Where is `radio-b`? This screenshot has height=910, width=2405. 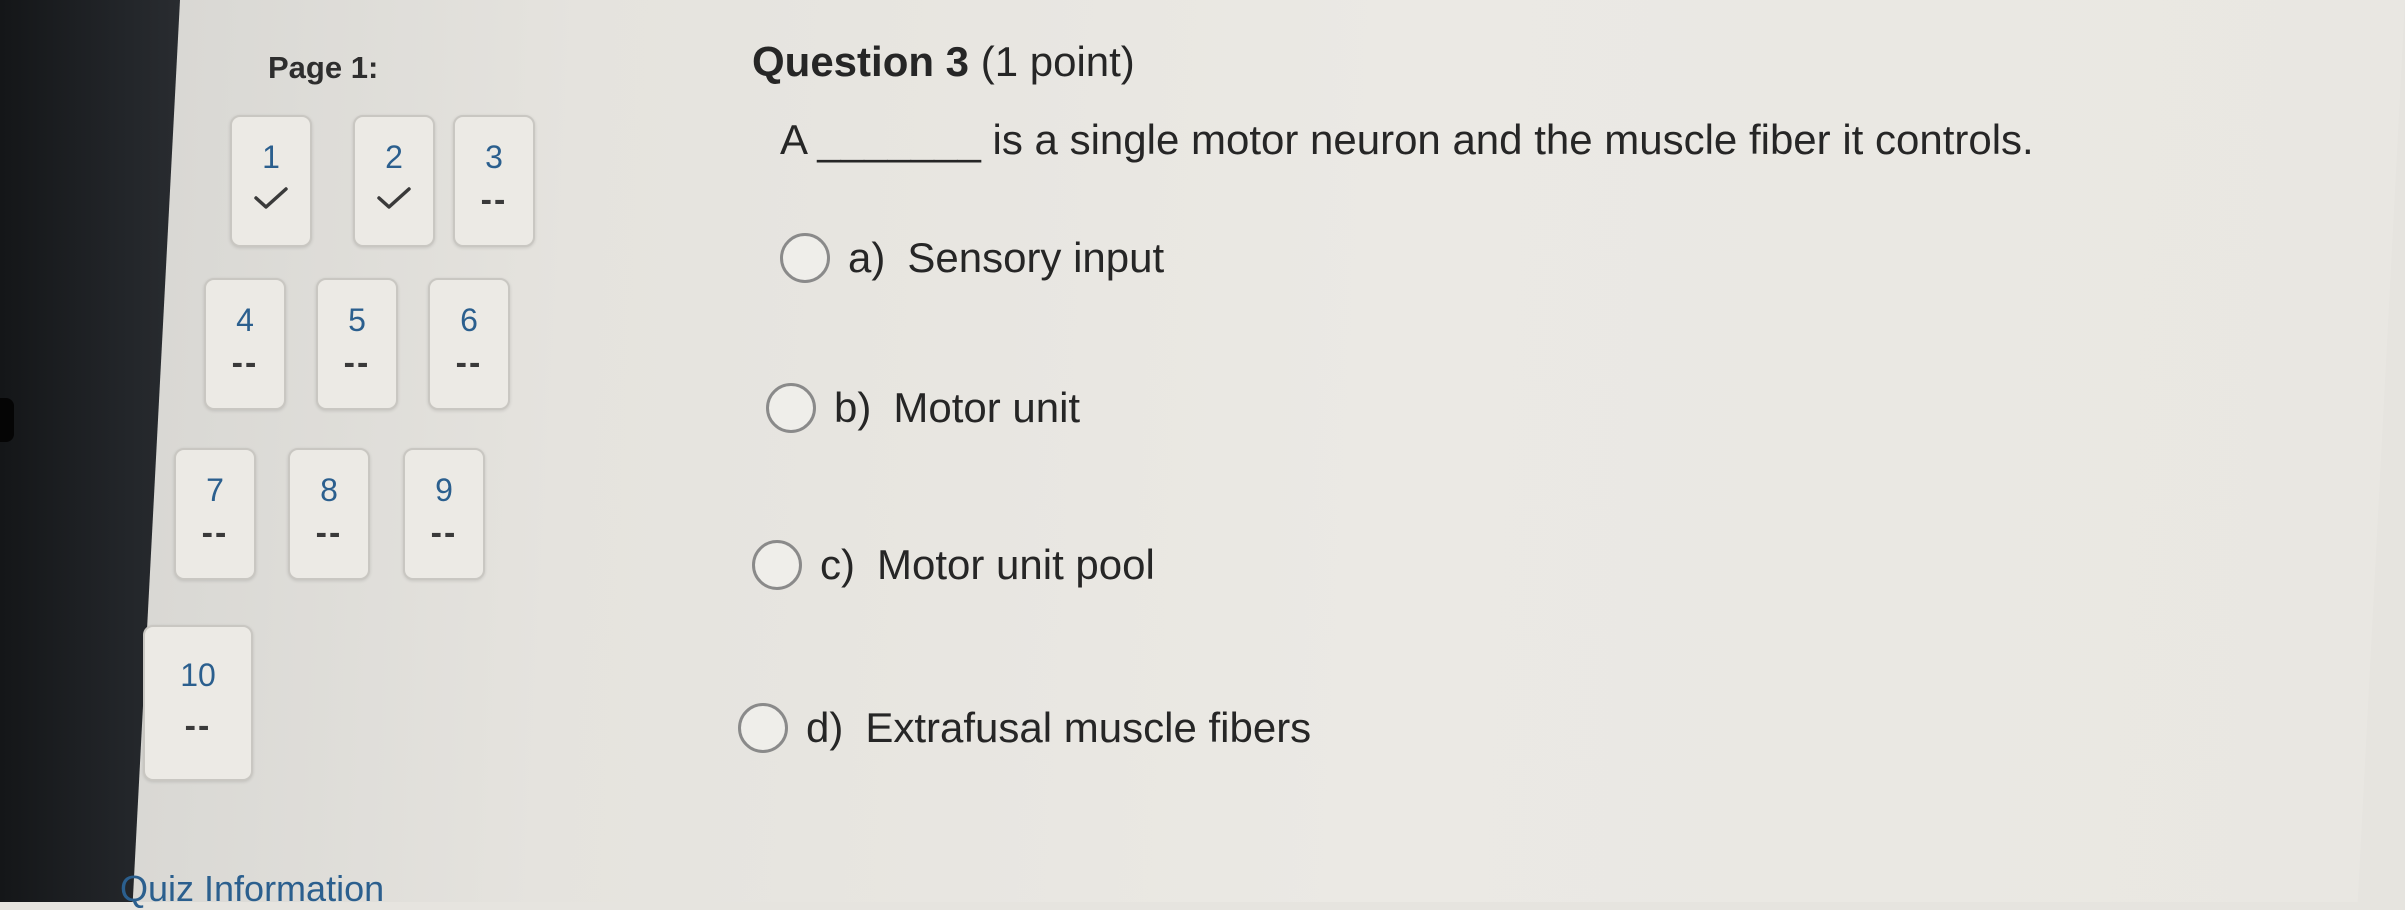 radio-b is located at coordinates (791, 408).